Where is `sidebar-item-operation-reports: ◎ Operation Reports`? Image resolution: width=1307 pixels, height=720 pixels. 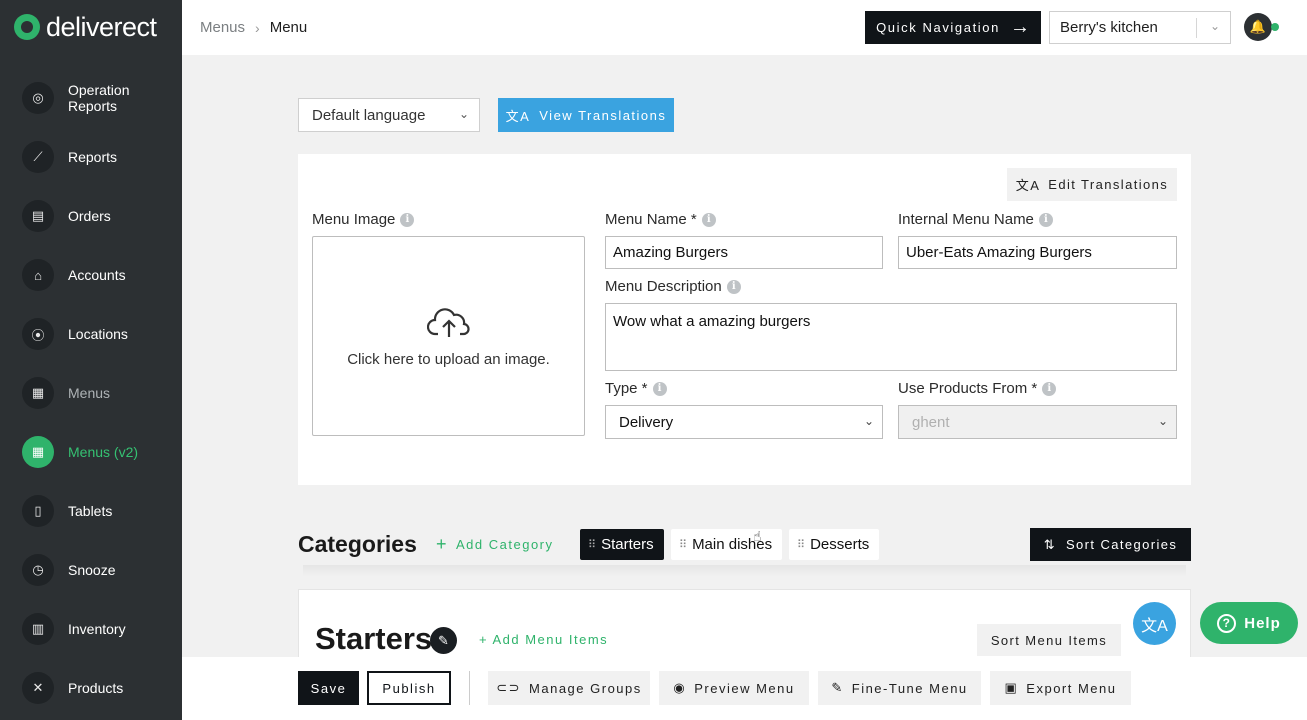
sidebar-item-operation-reports: ◎ Operation Reports is located at coordinates (97, 98).